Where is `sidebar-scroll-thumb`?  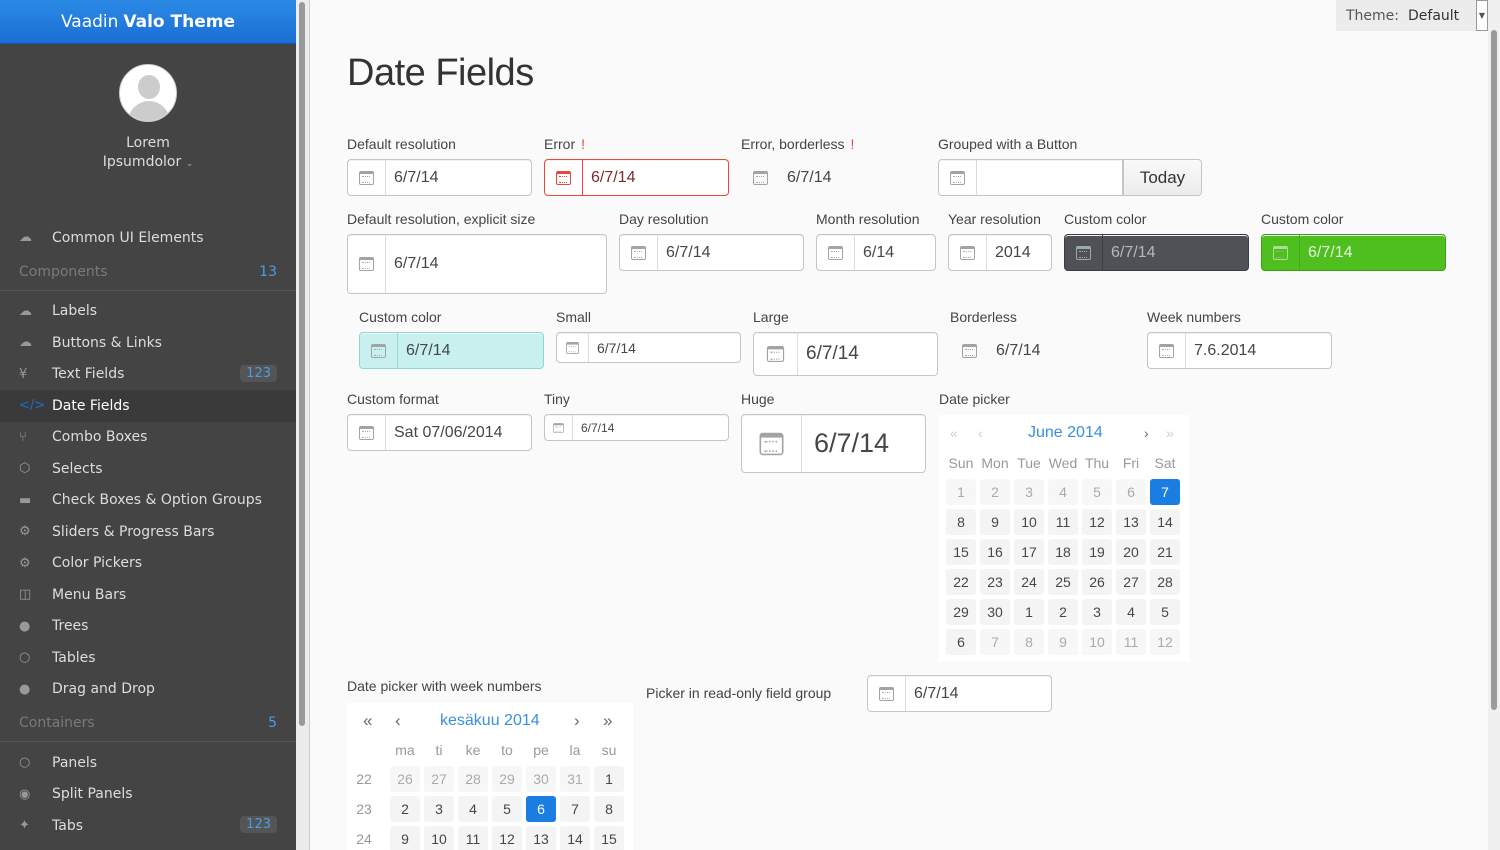 sidebar-scroll-thumb is located at coordinates (302, 364).